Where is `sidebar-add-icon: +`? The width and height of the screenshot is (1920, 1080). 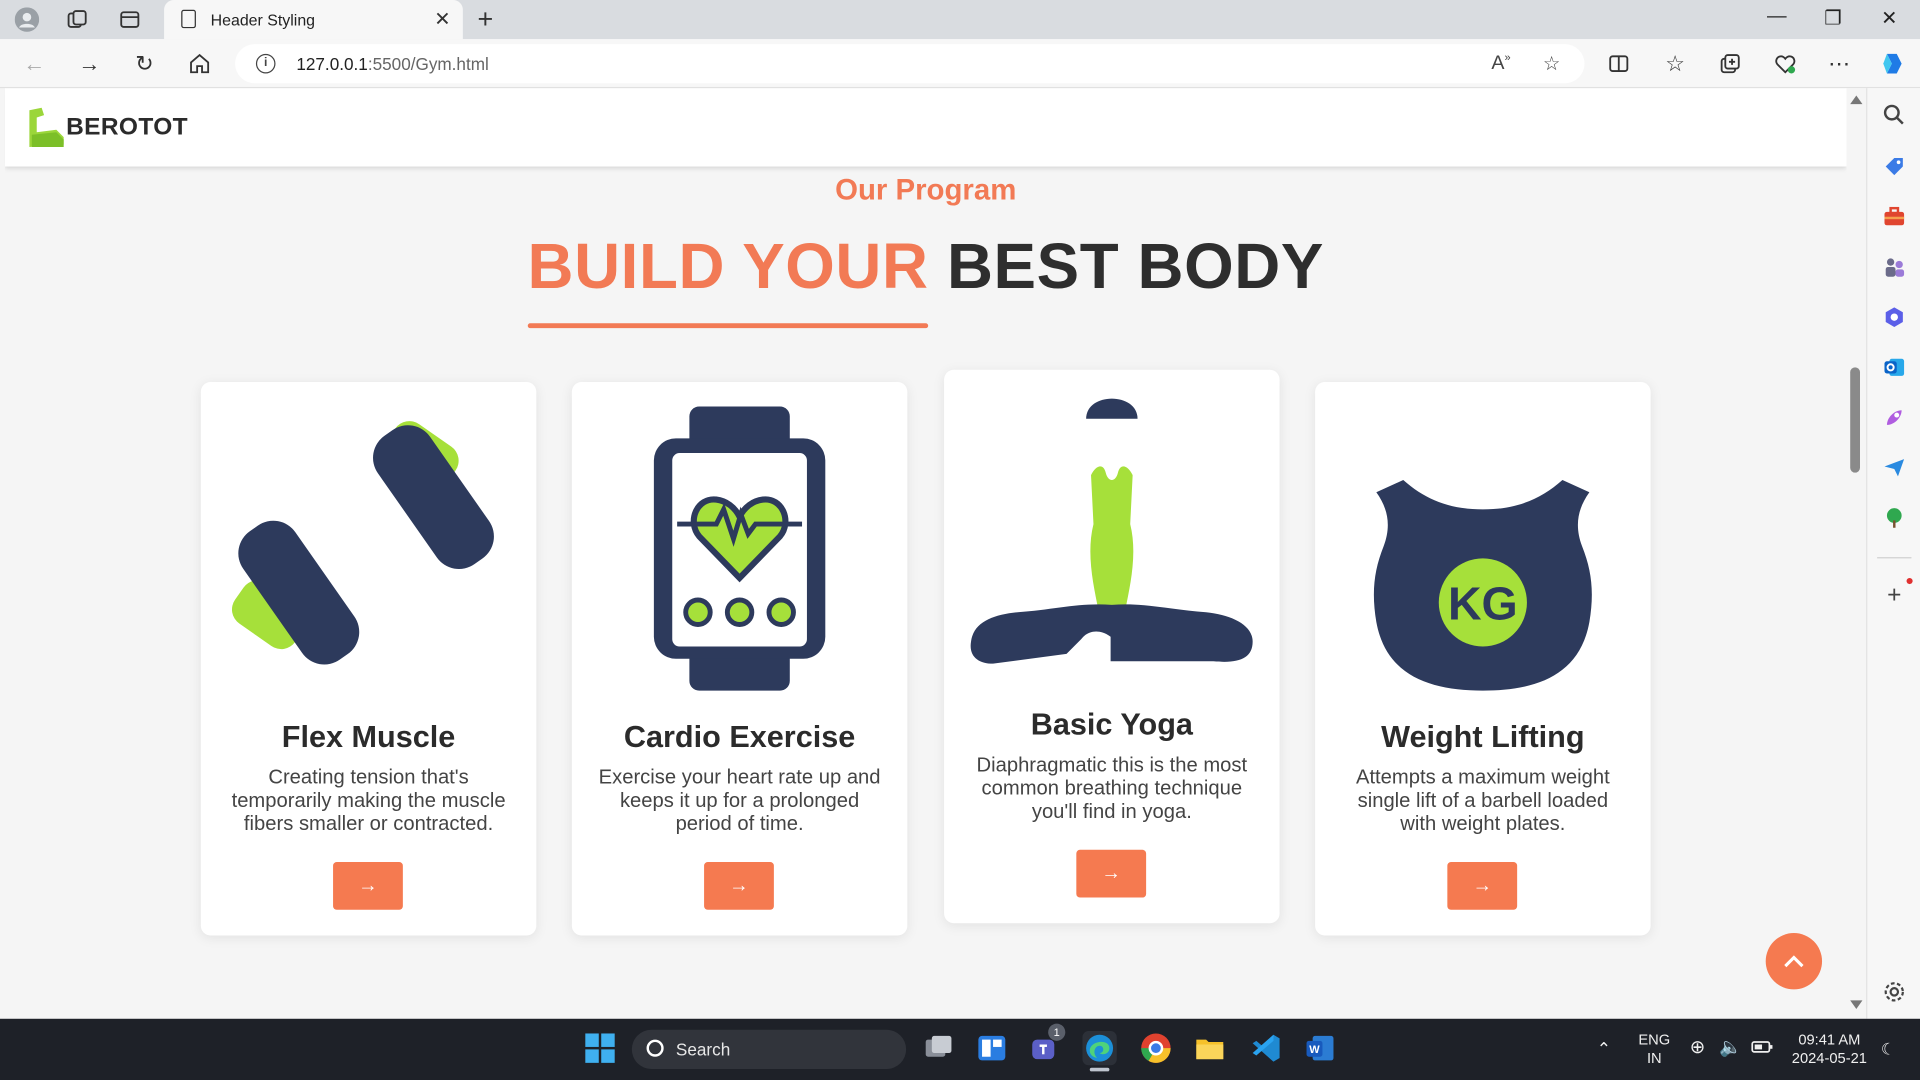
sidebar-add-icon: + is located at coordinates (1894, 595).